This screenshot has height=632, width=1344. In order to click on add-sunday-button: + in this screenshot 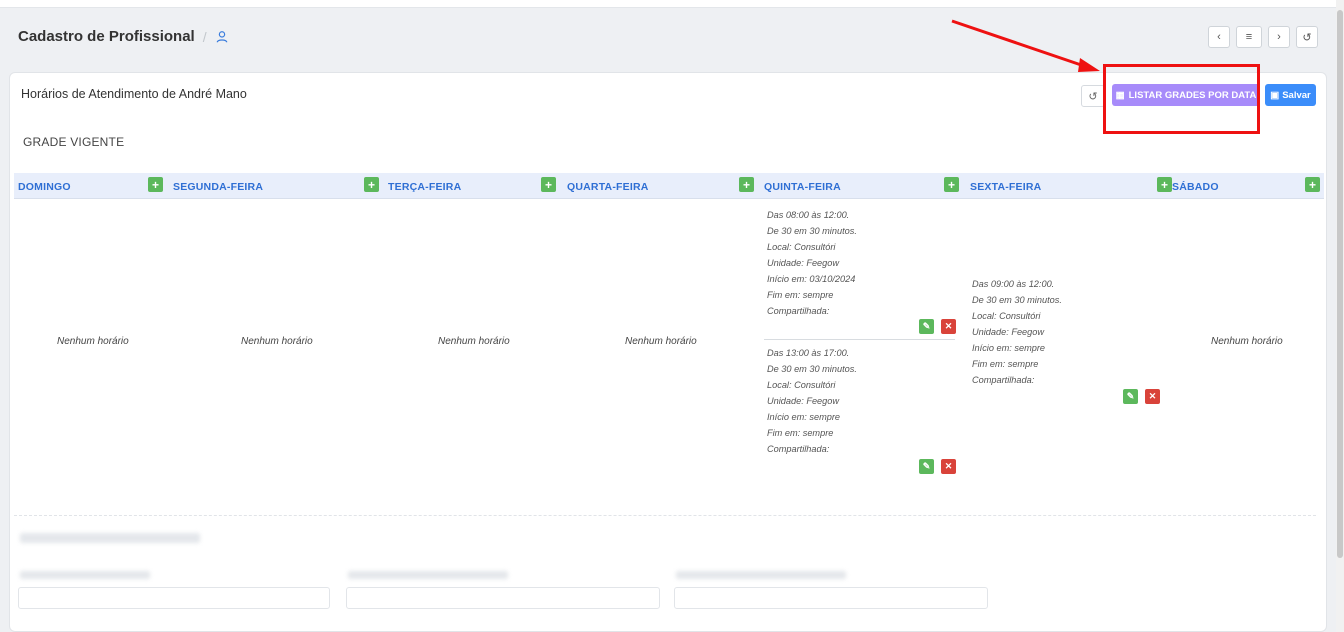, I will do `click(155, 184)`.